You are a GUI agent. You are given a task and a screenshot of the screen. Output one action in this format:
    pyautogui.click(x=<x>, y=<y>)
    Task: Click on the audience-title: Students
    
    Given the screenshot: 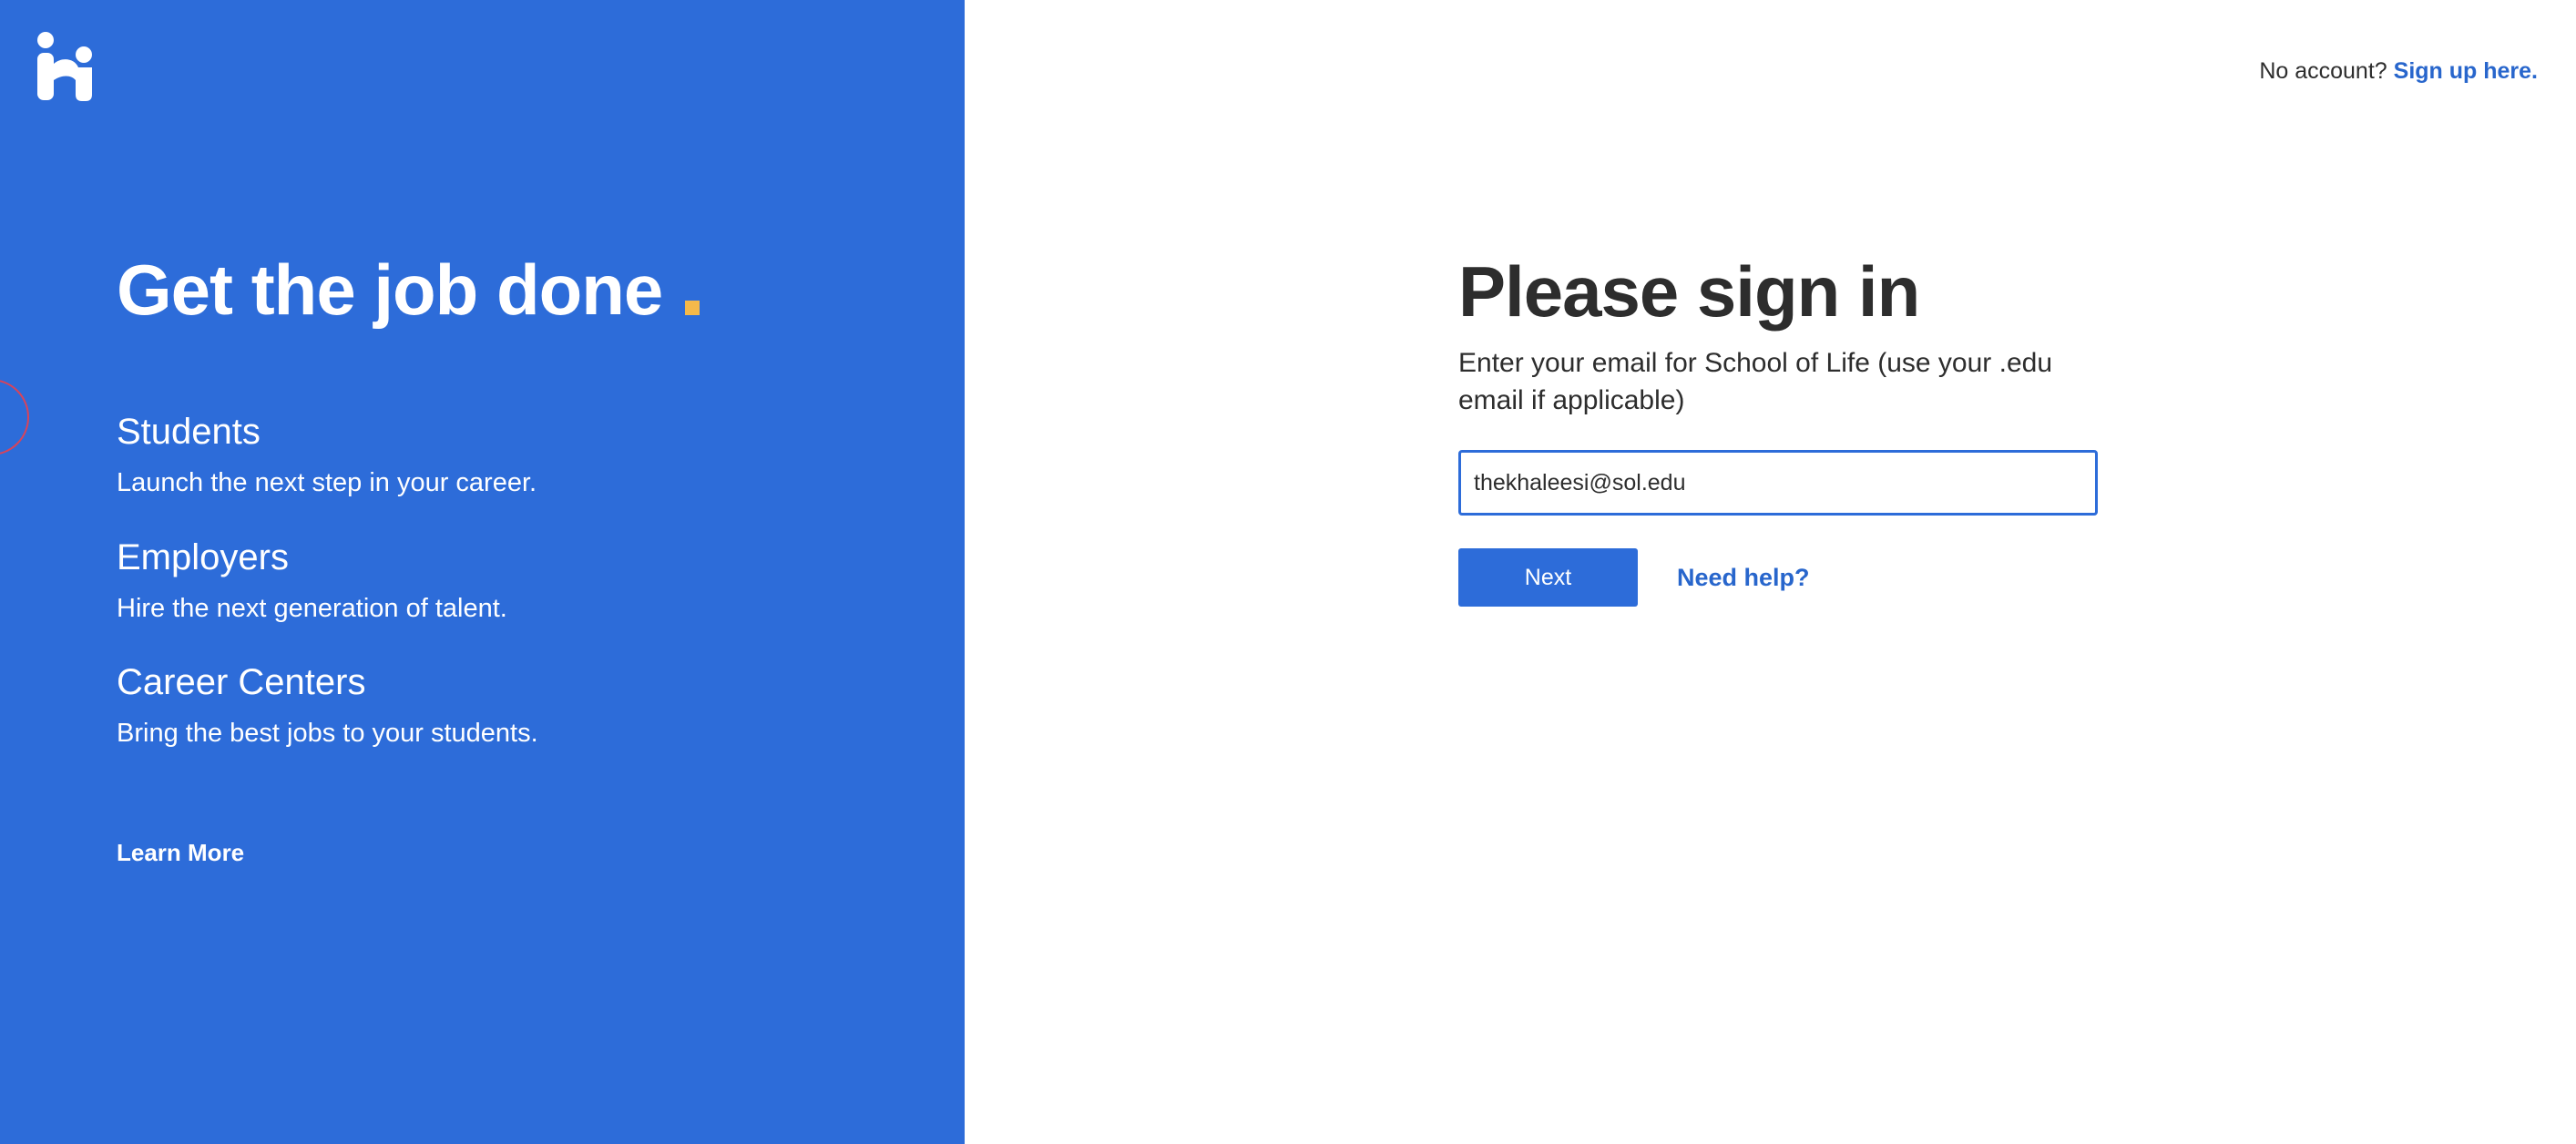 What is the action you would take?
    pyautogui.click(x=189, y=432)
    